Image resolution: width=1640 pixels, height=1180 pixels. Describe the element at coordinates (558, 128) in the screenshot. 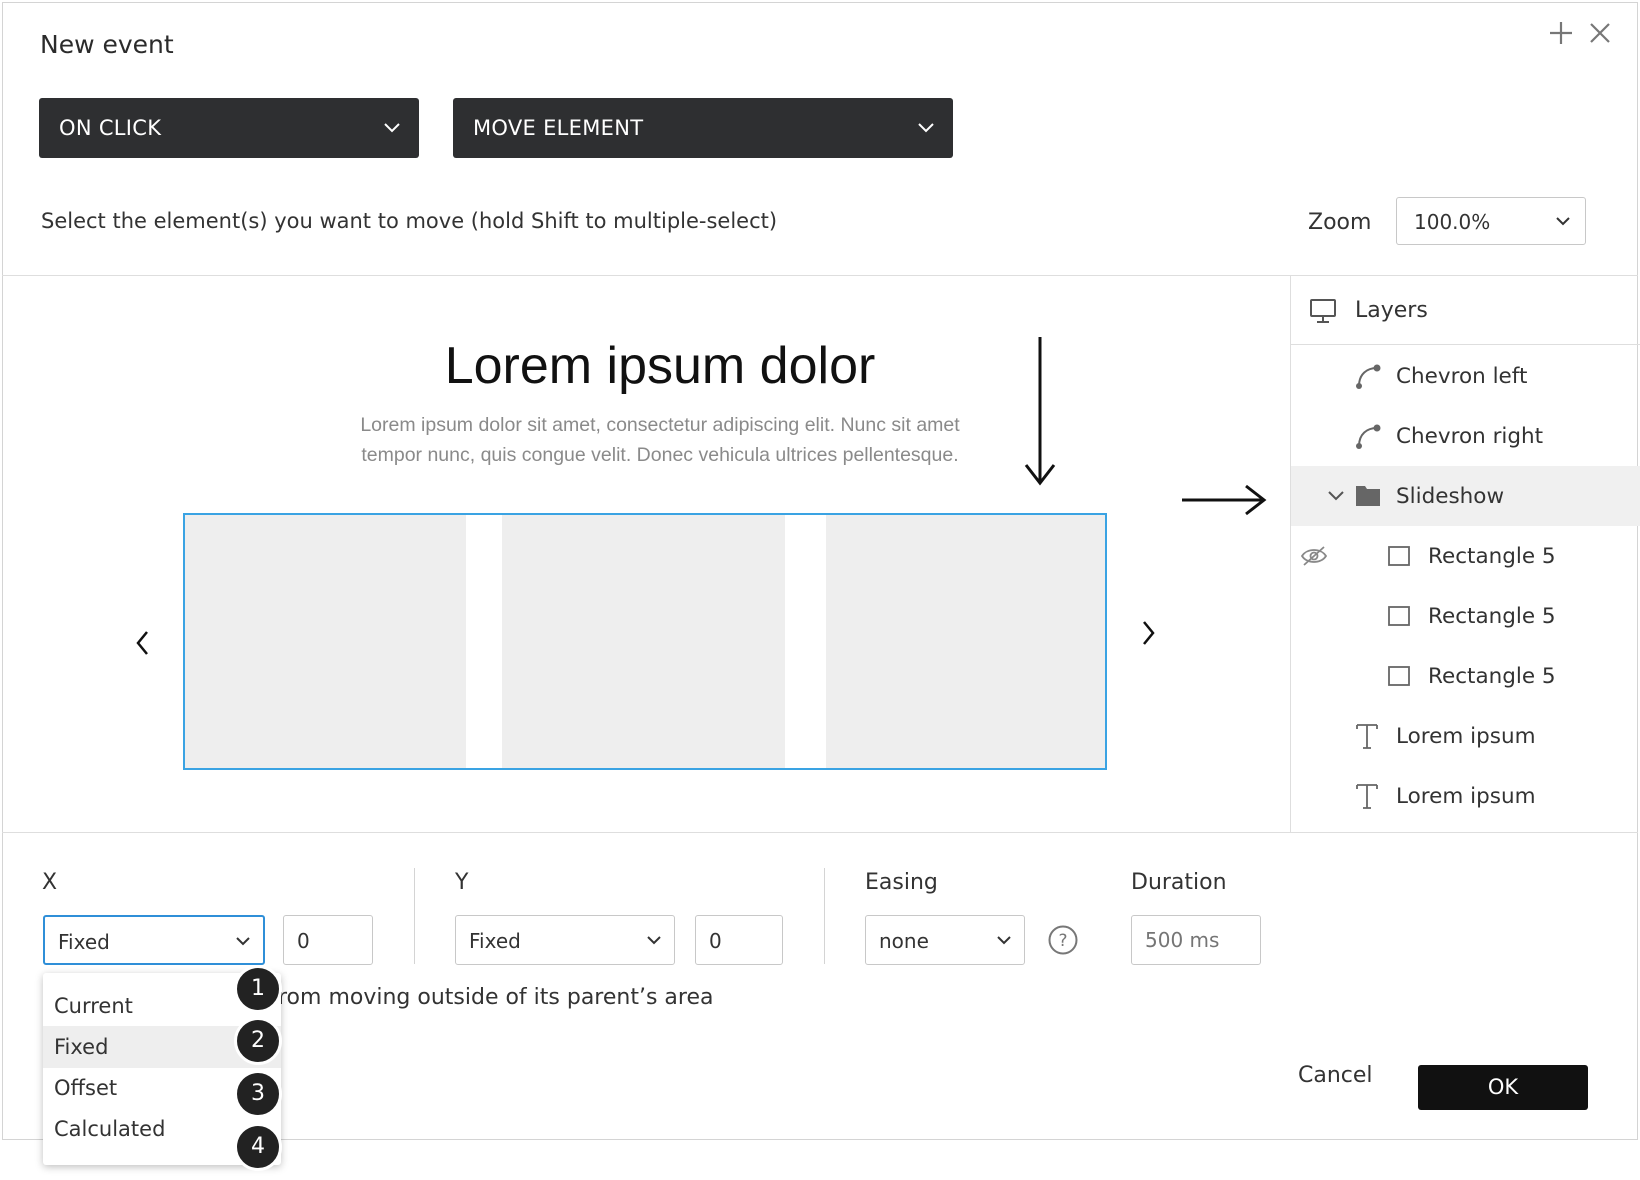

I see `action-select-value: MOVE ELEMENT` at that location.